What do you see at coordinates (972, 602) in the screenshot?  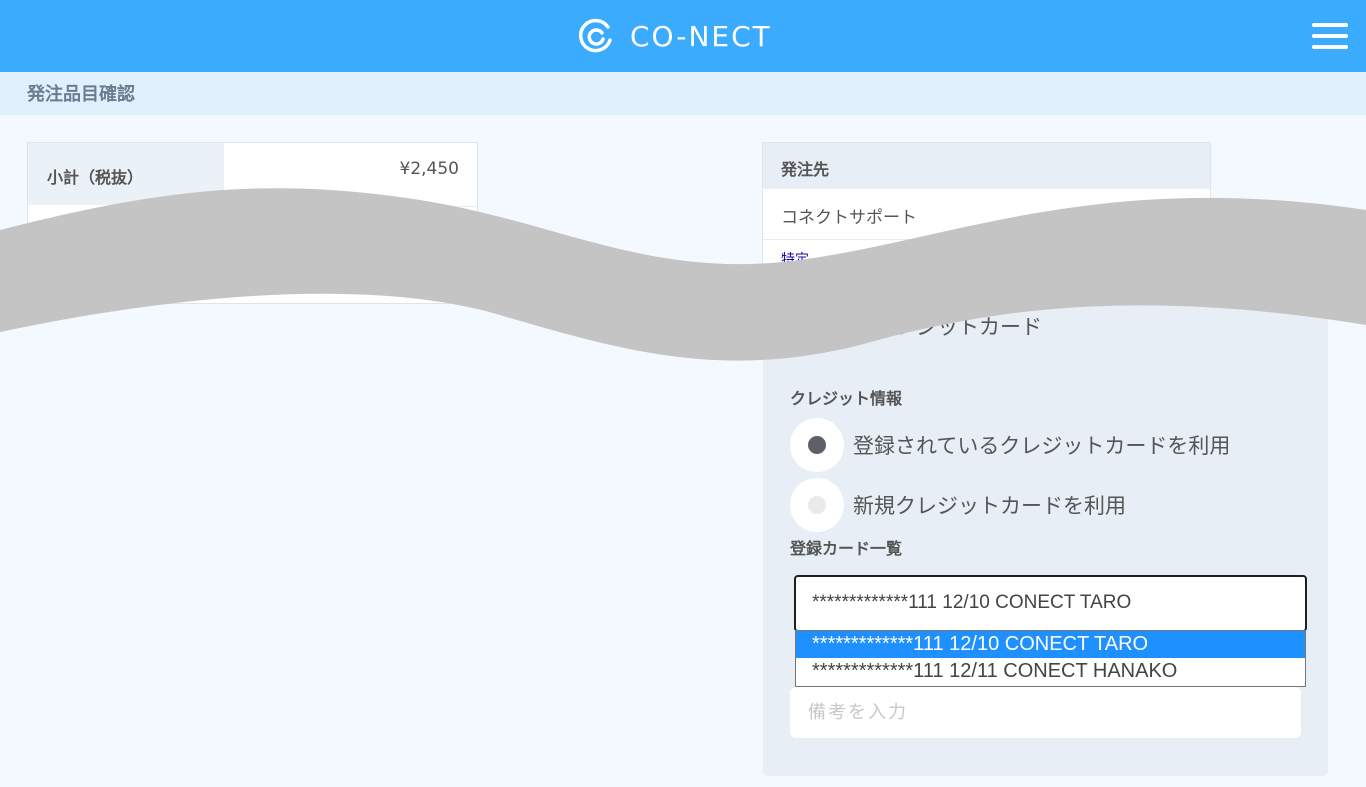 I see `card-select-value: *************111 12/10 CONECT TARO` at bounding box center [972, 602].